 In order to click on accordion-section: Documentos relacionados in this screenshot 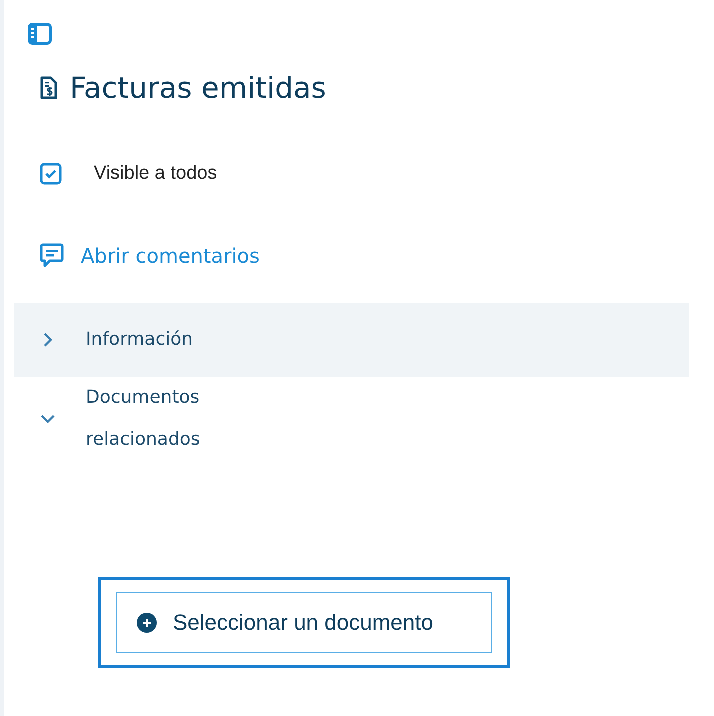, I will do `click(351, 419)`.